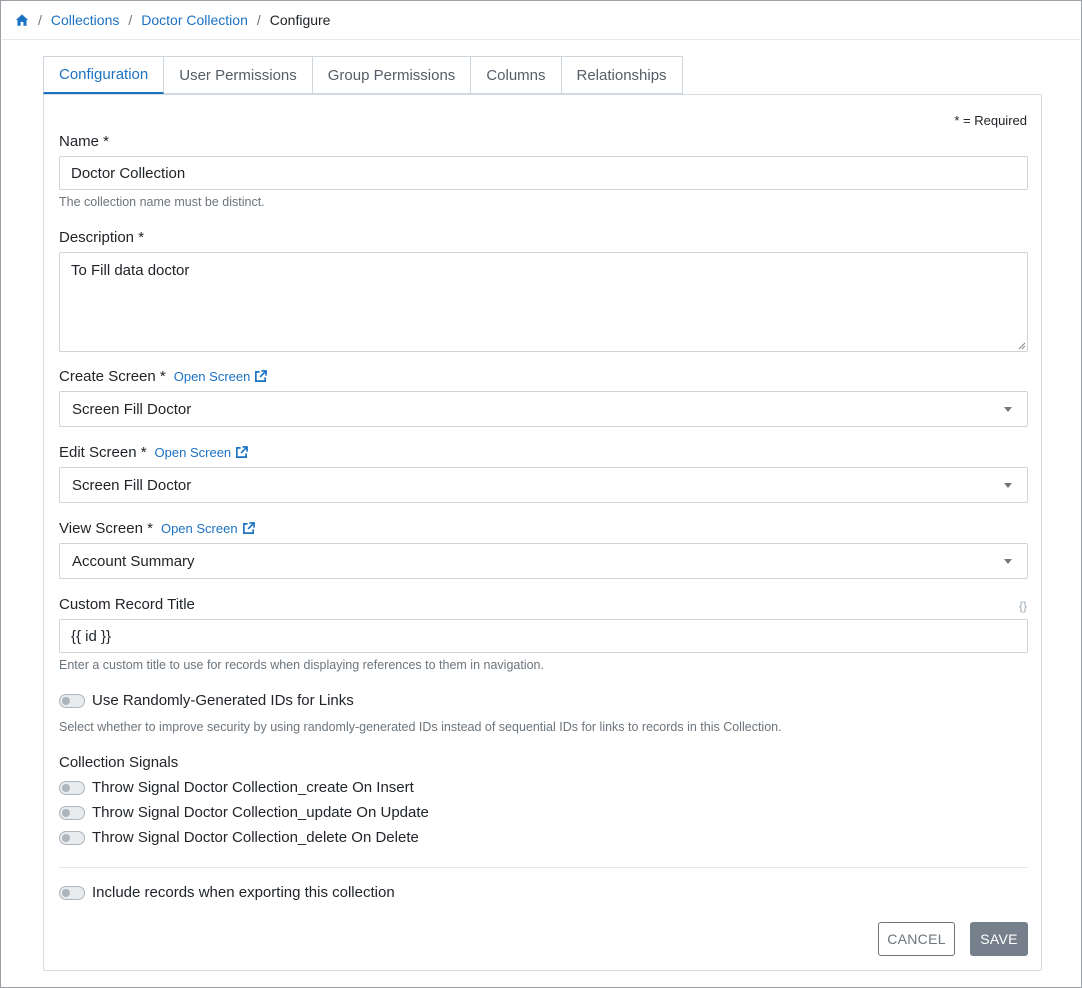 The image size is (1082, 988). Describe the element at coordinates (541, 39) in the screenshot. I see `breadcrumb-divider` at that location.